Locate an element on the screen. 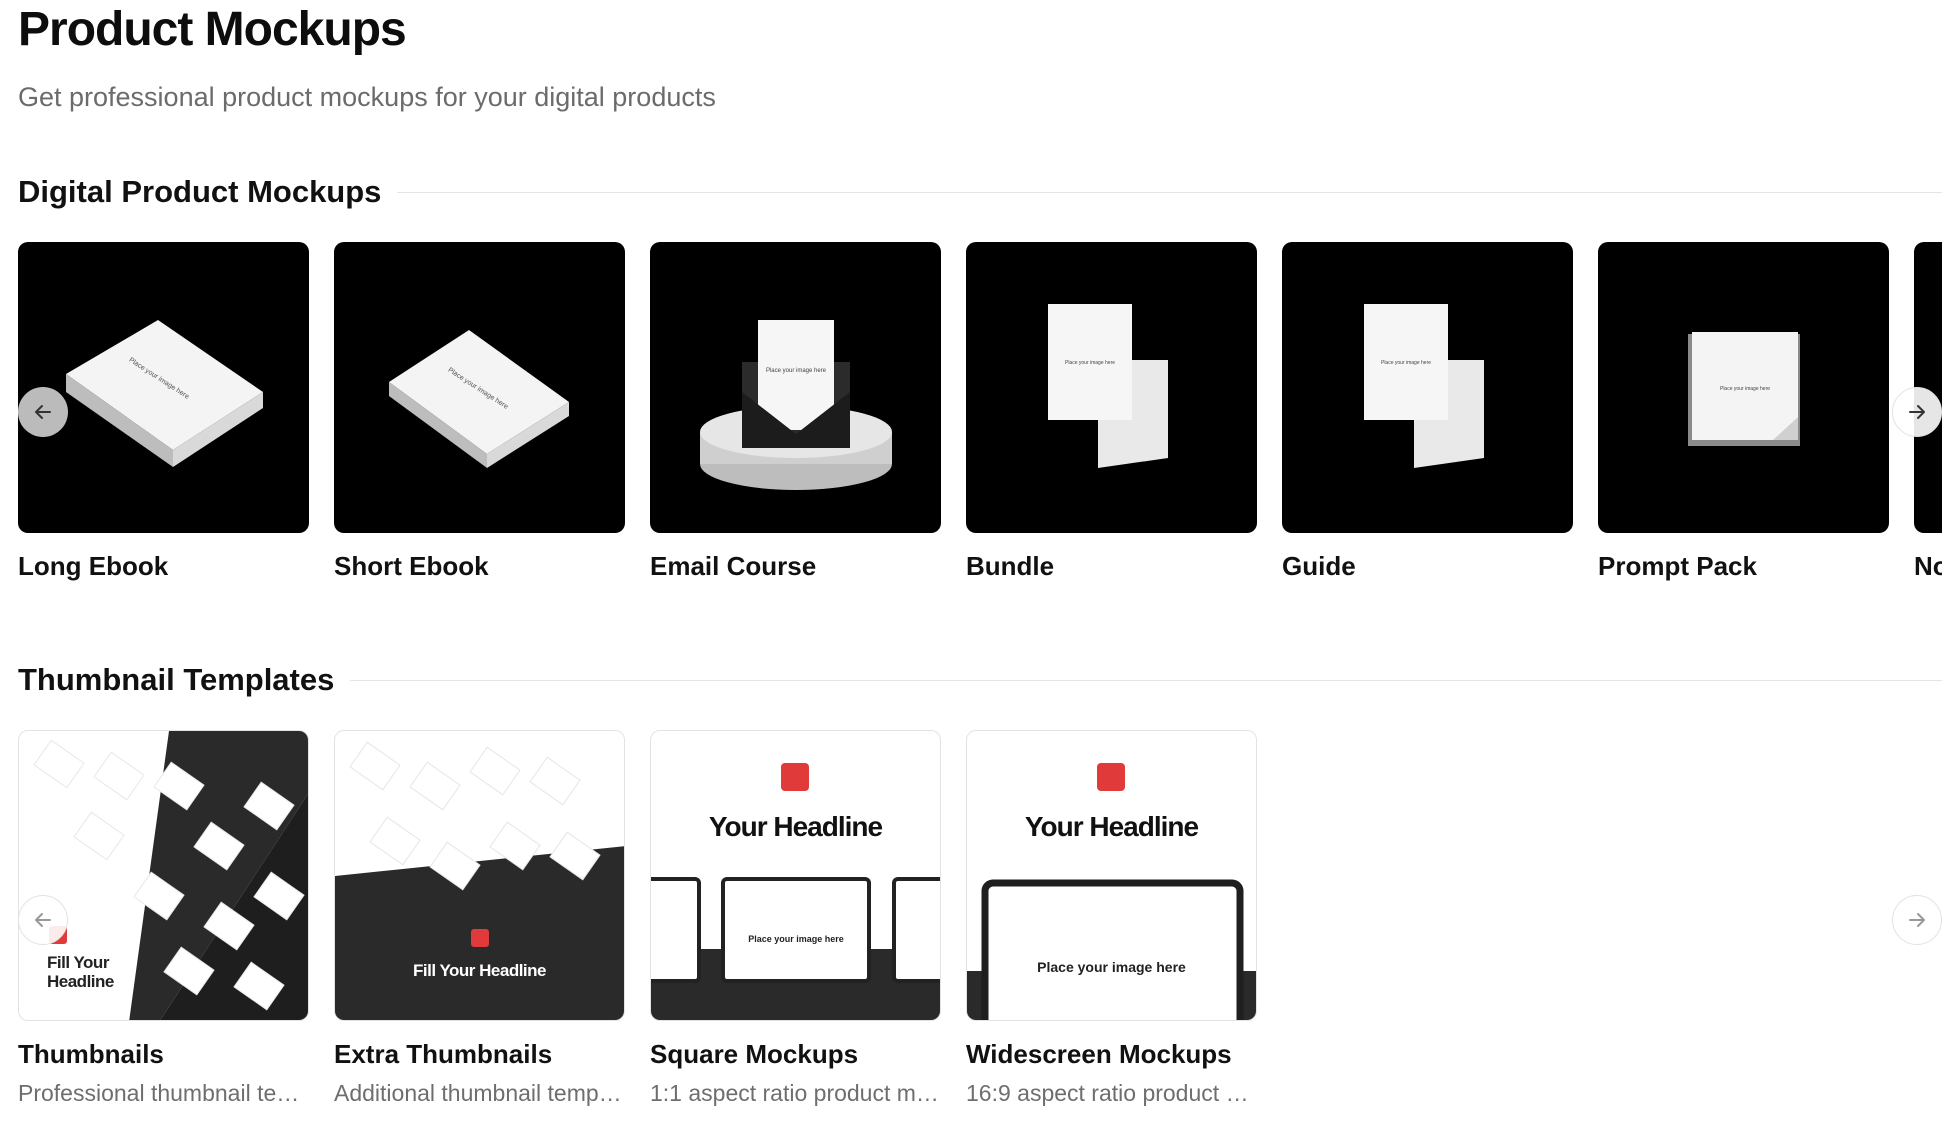 The width and height of the screenshot is (1958, 1126). mockup-card-short-ebook: Place your image here Short Ebook is located at coordinates (479, 412).